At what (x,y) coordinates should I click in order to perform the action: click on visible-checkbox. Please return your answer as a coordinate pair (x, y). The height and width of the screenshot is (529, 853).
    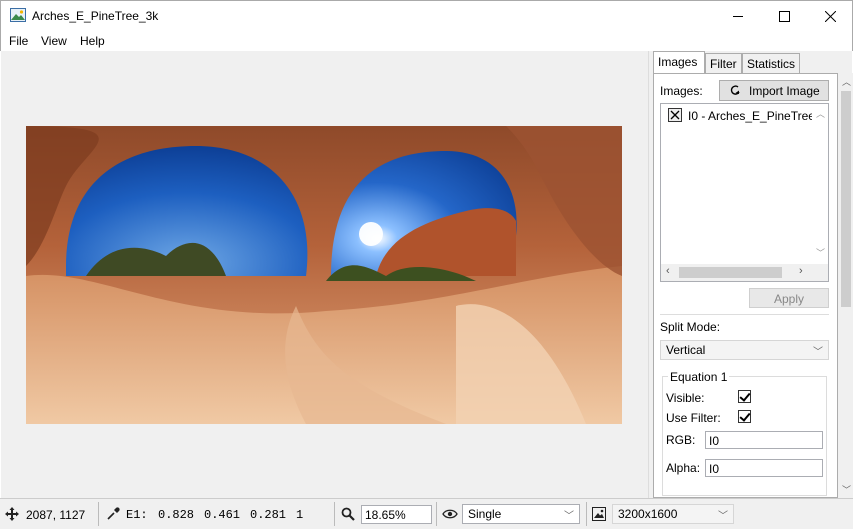
    Looking at the image, I should click on (744, 396).